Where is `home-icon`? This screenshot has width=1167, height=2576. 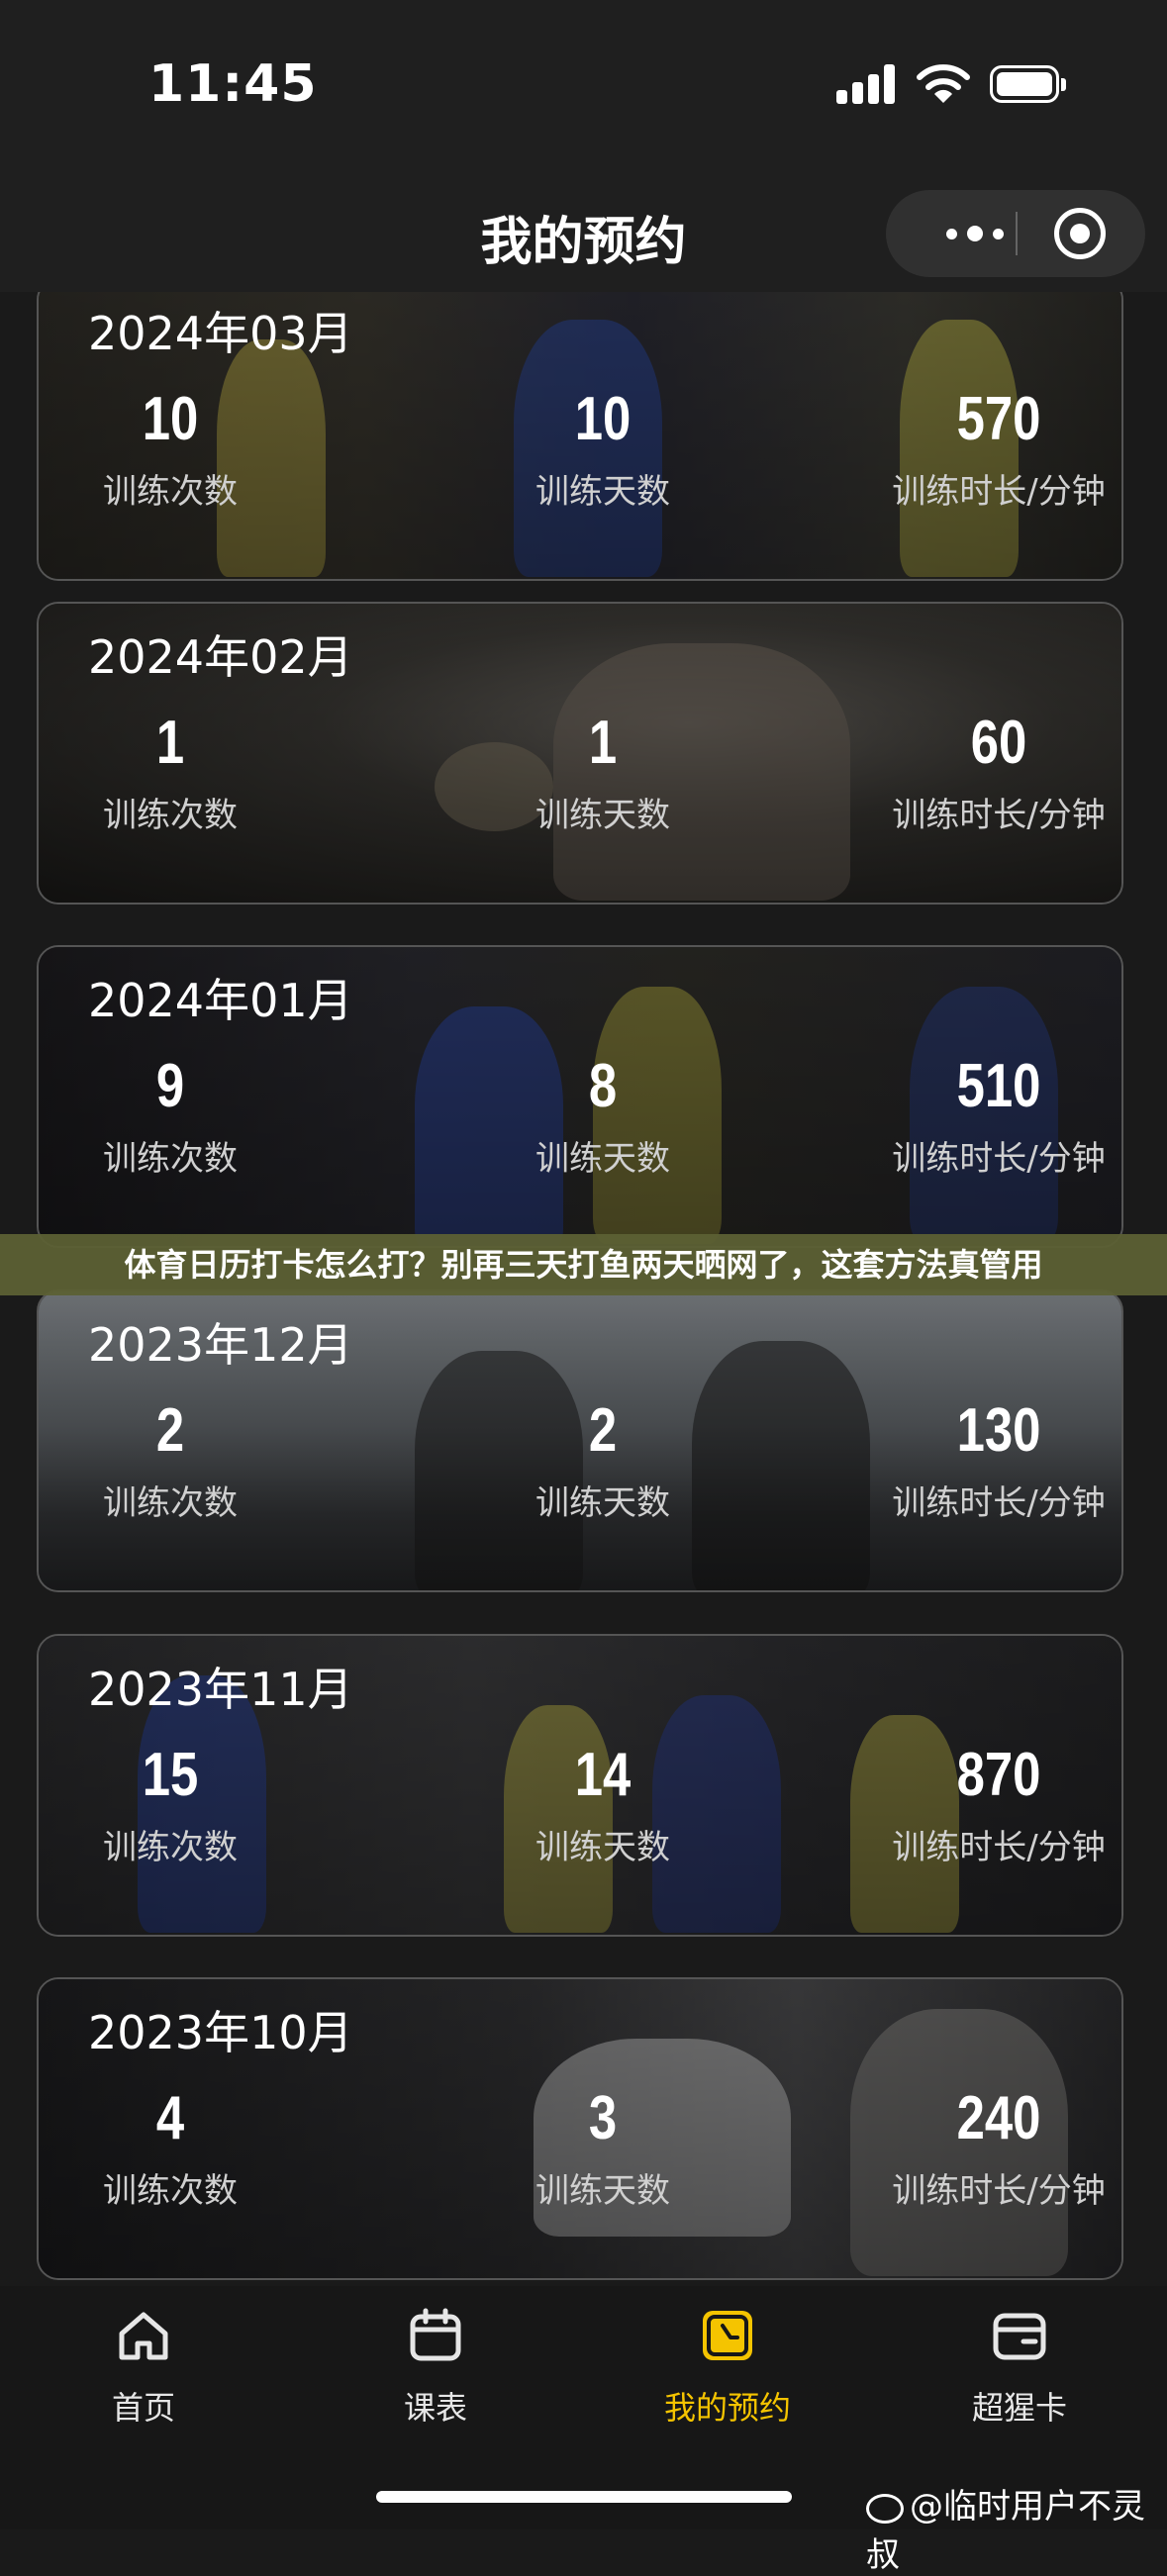 home-icon is located at coordinates (144, 2336).